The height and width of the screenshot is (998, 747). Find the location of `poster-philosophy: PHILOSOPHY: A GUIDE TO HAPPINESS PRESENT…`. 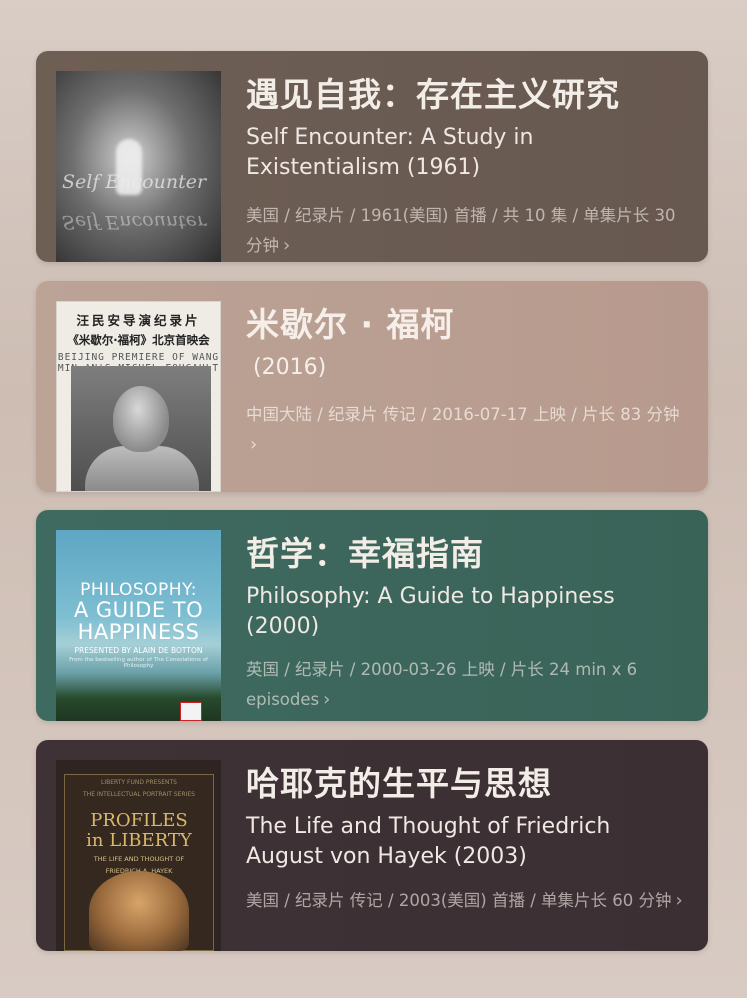

poster-philosophy: PHILOSOPHY: A GUIDE TO HAPPINESS PRESENT… is located at coordinates (138, 625).